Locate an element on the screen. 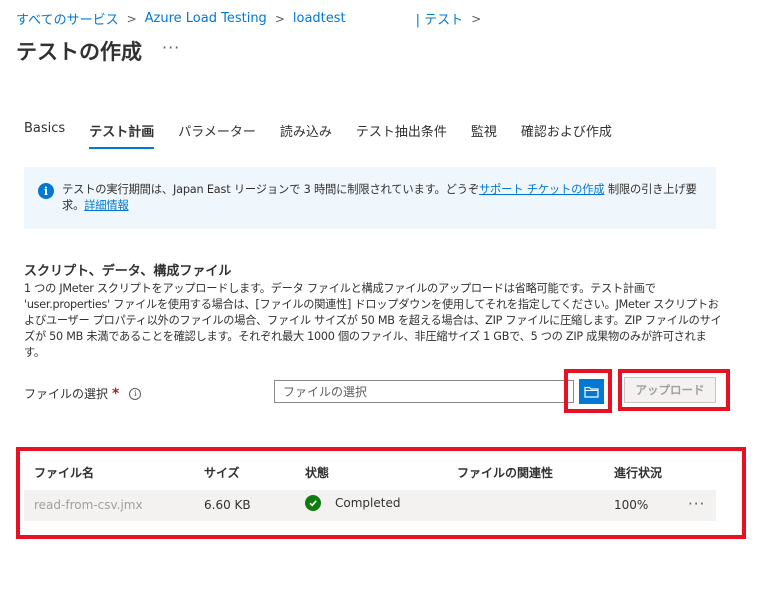 This screenshot has width=780, height=593. file-progress-cell: 100% is located at coordinates (631, 505).